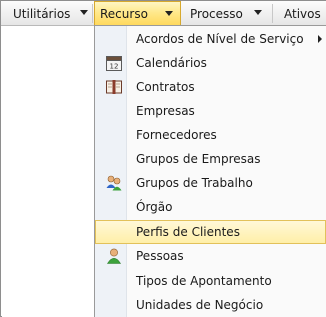 The height and width of the screenshot is (317, 326). I want to click on menu-entry-label: Tipos de Apontamento, so click(204, 281).